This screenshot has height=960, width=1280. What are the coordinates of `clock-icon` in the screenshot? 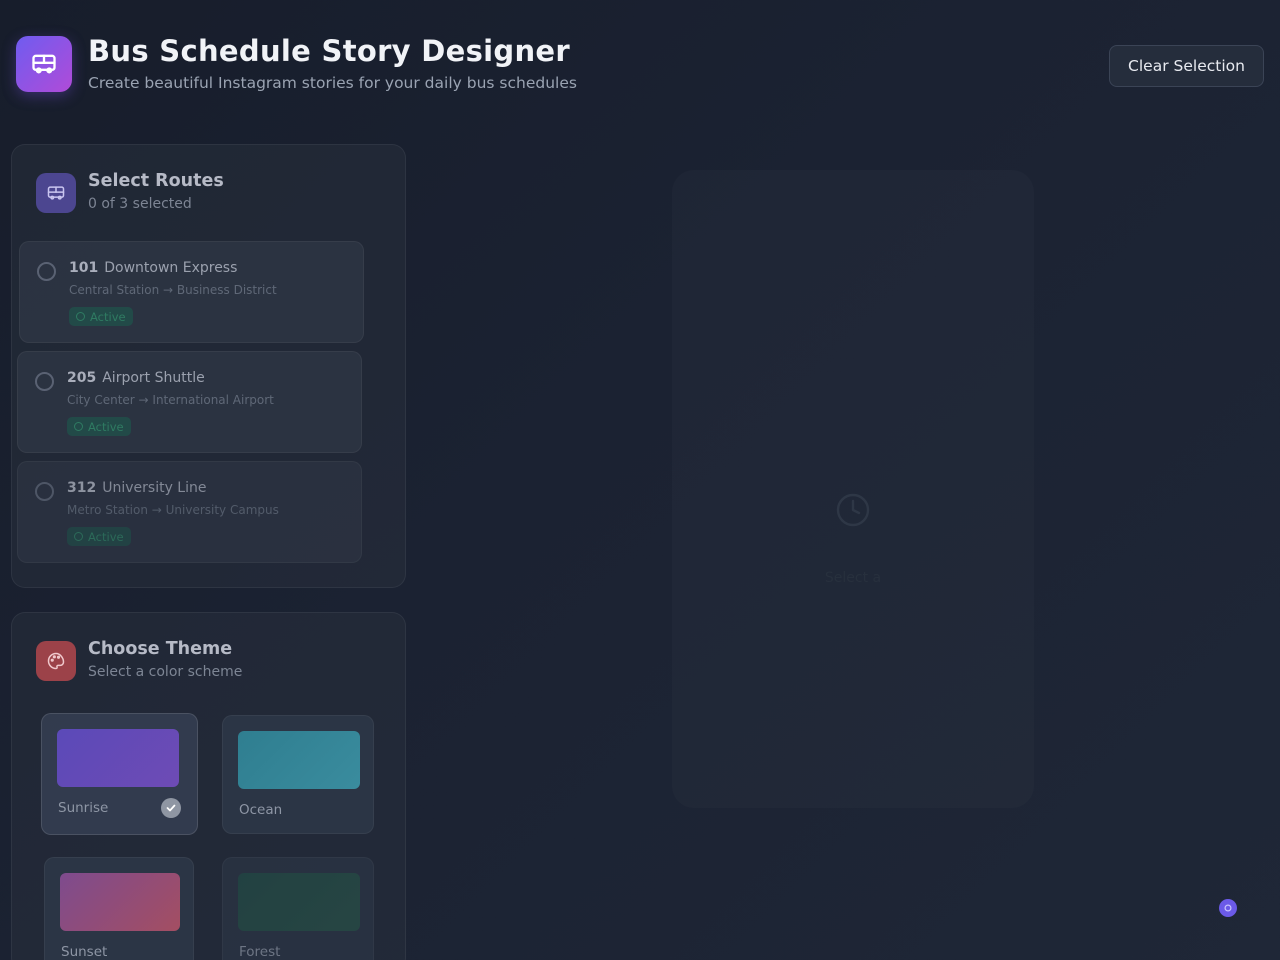 It's located at (853, 512).